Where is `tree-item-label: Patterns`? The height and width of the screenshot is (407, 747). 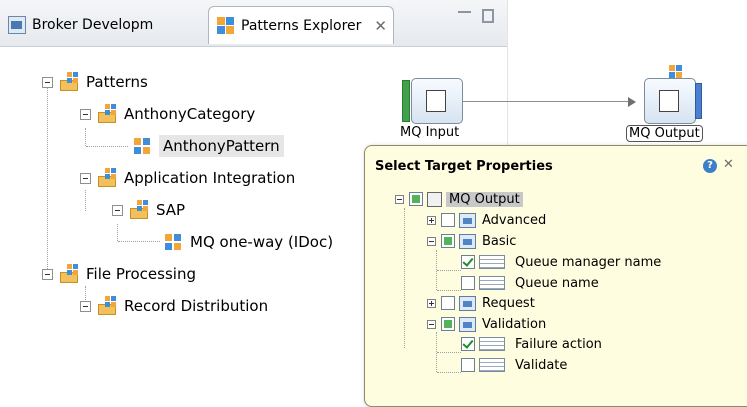
tree-item-label: Patterns is located at coordinates (117, 82).